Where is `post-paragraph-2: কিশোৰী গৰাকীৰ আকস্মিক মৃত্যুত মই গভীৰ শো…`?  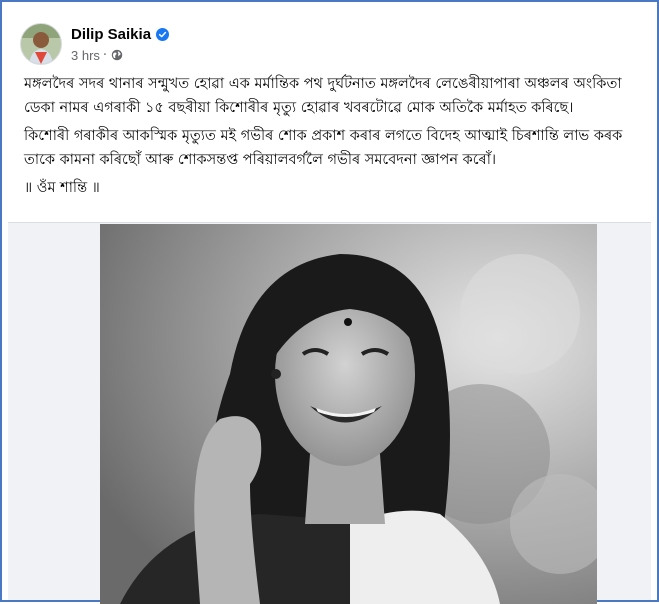
post-paragraph-2: কিশোৰী গৰাকীৰ আকস্মিক মৃত্যুত মই গভীৰ শো… is located at coordinates (323, 148).